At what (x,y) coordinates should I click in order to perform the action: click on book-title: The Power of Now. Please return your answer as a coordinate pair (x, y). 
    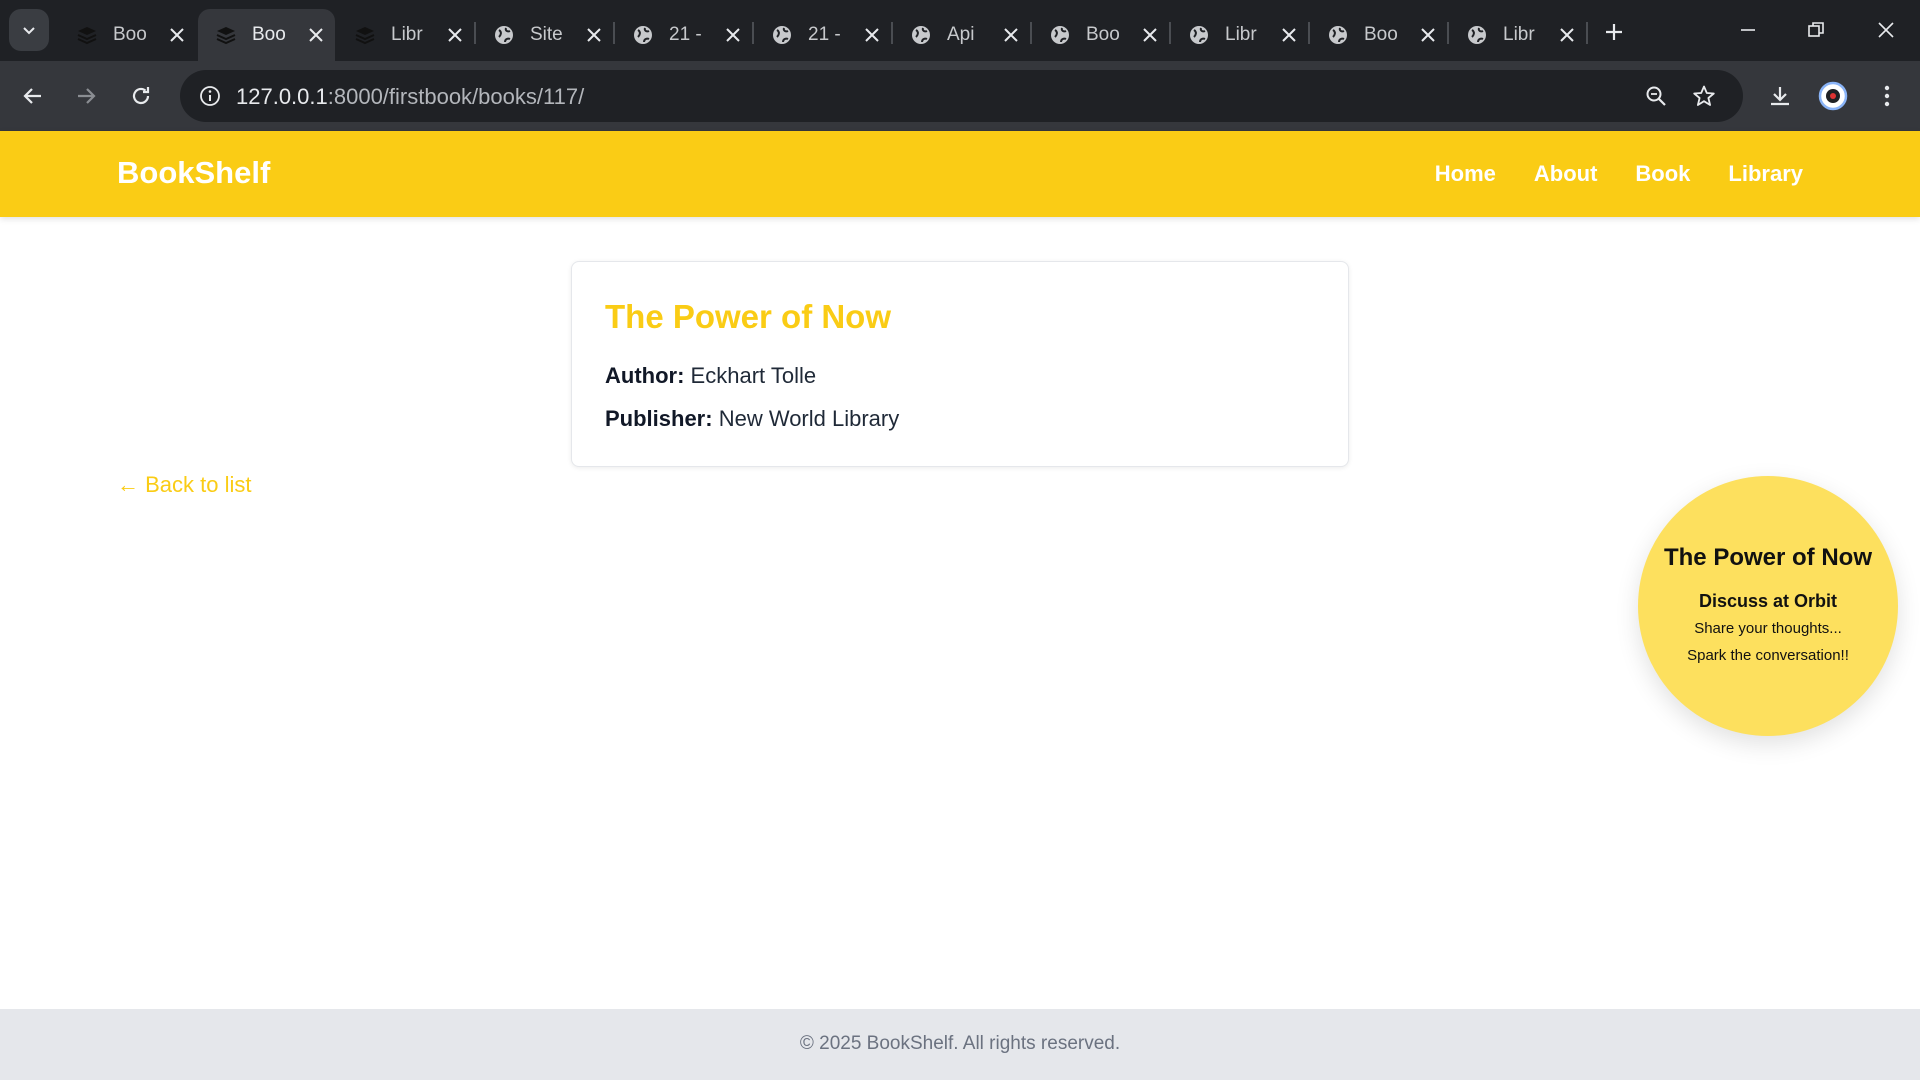
    Looking at the image, I should click on (748, 316).